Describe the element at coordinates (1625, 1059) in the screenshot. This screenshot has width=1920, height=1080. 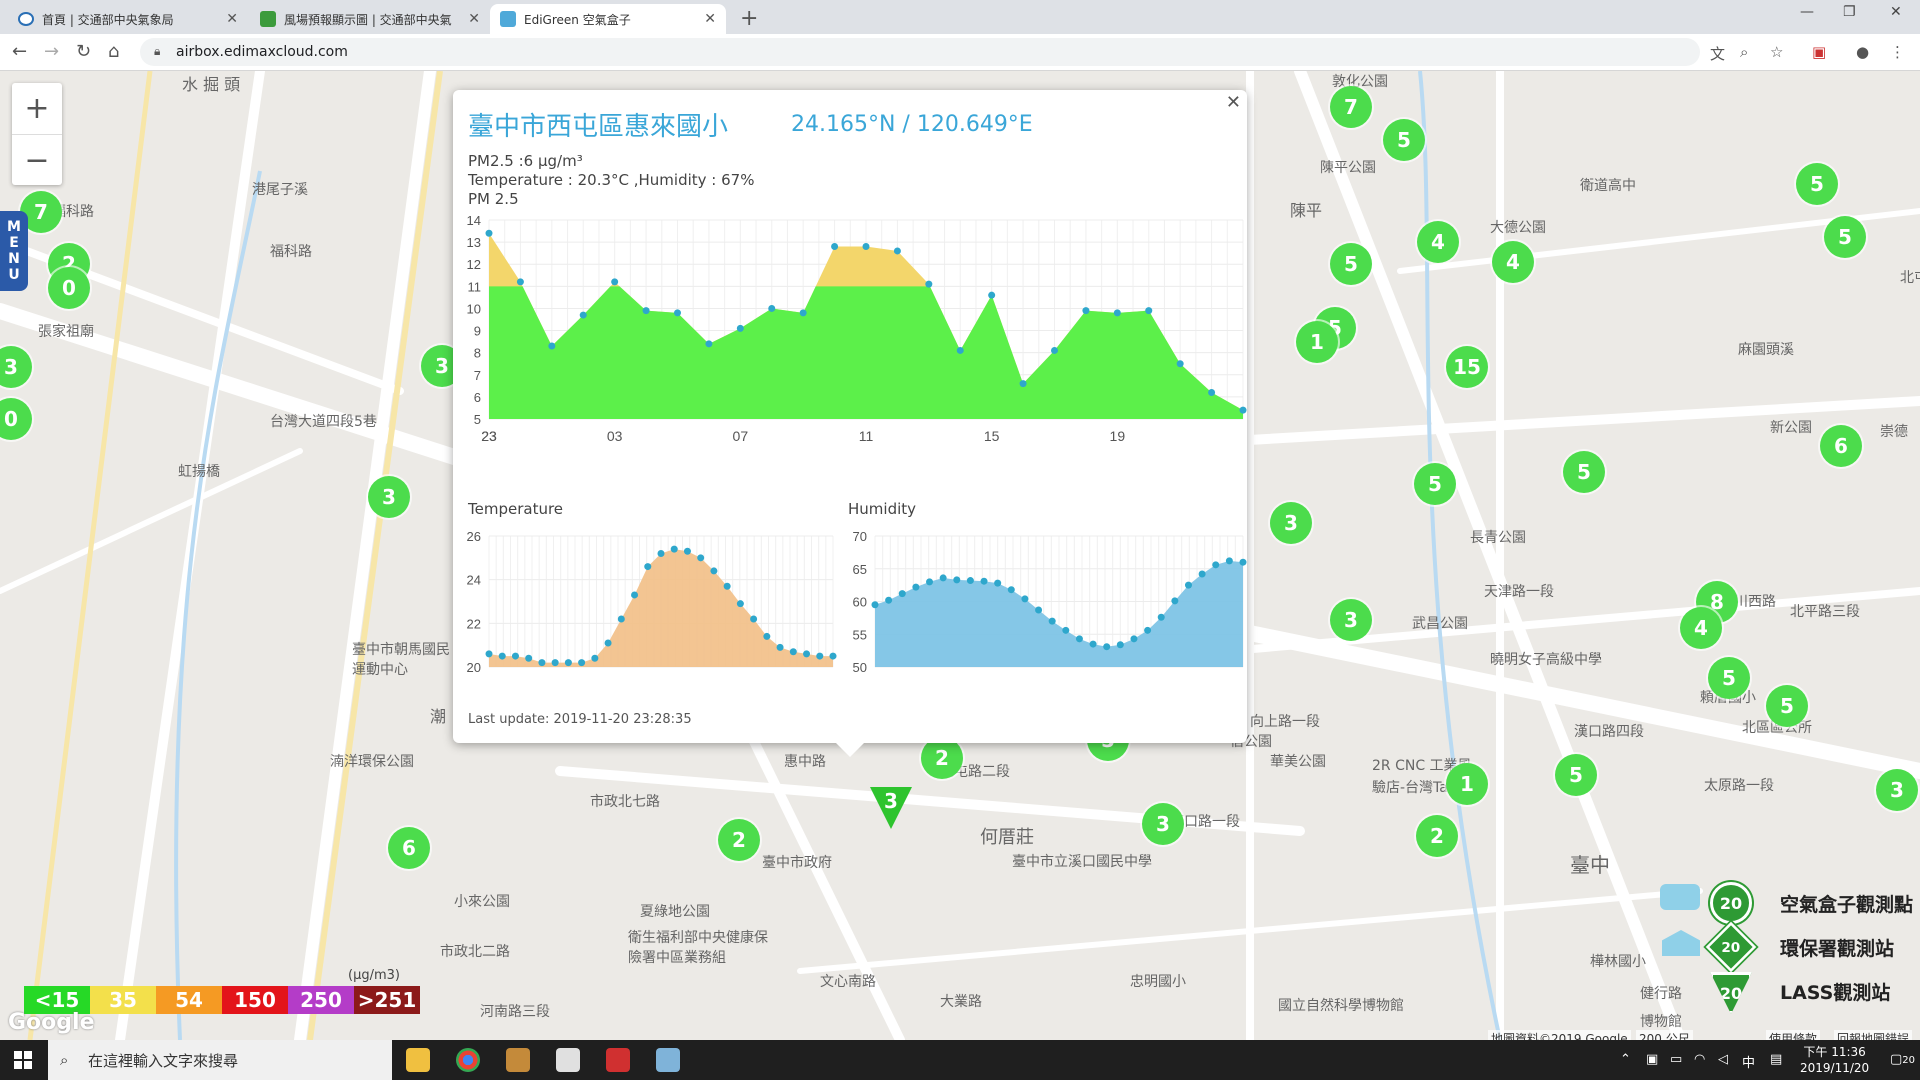
I see `tray-up-icon: ⌃` at that location.